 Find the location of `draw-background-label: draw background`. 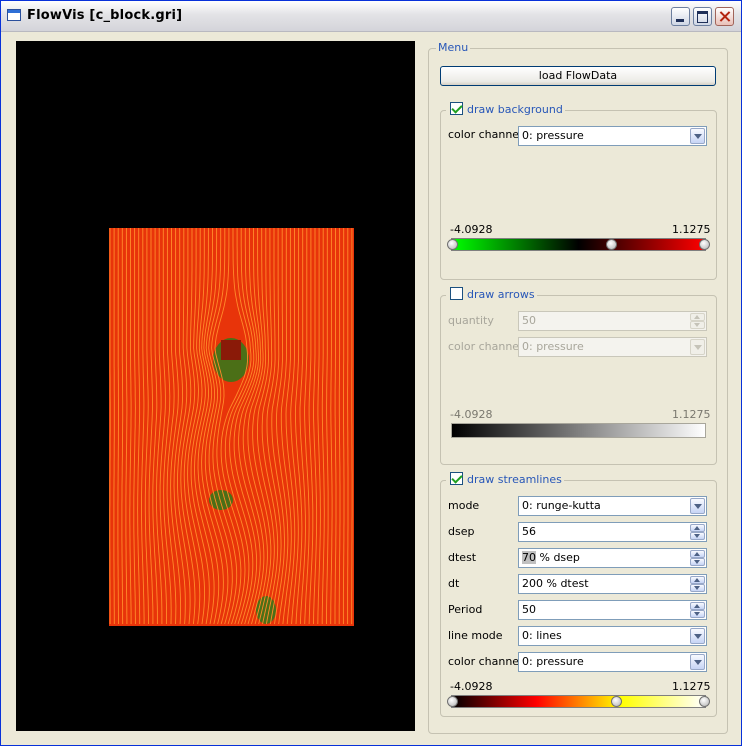

draw-background-label: draw background is located at coordinates (515, 109).